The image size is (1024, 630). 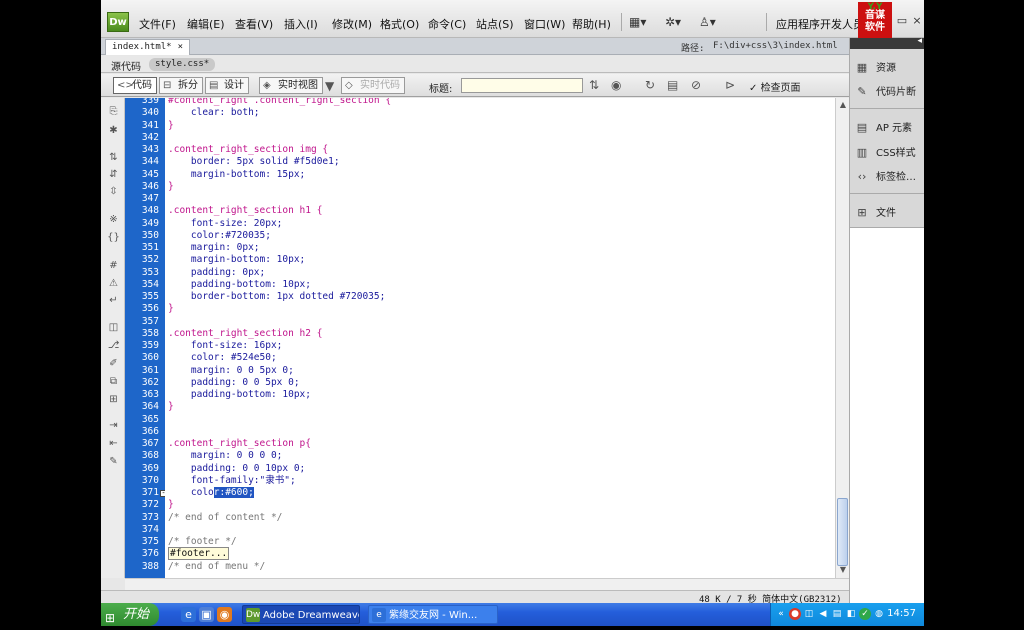 I want to click on design-view-label: 设计, so click(x=234, y=85).